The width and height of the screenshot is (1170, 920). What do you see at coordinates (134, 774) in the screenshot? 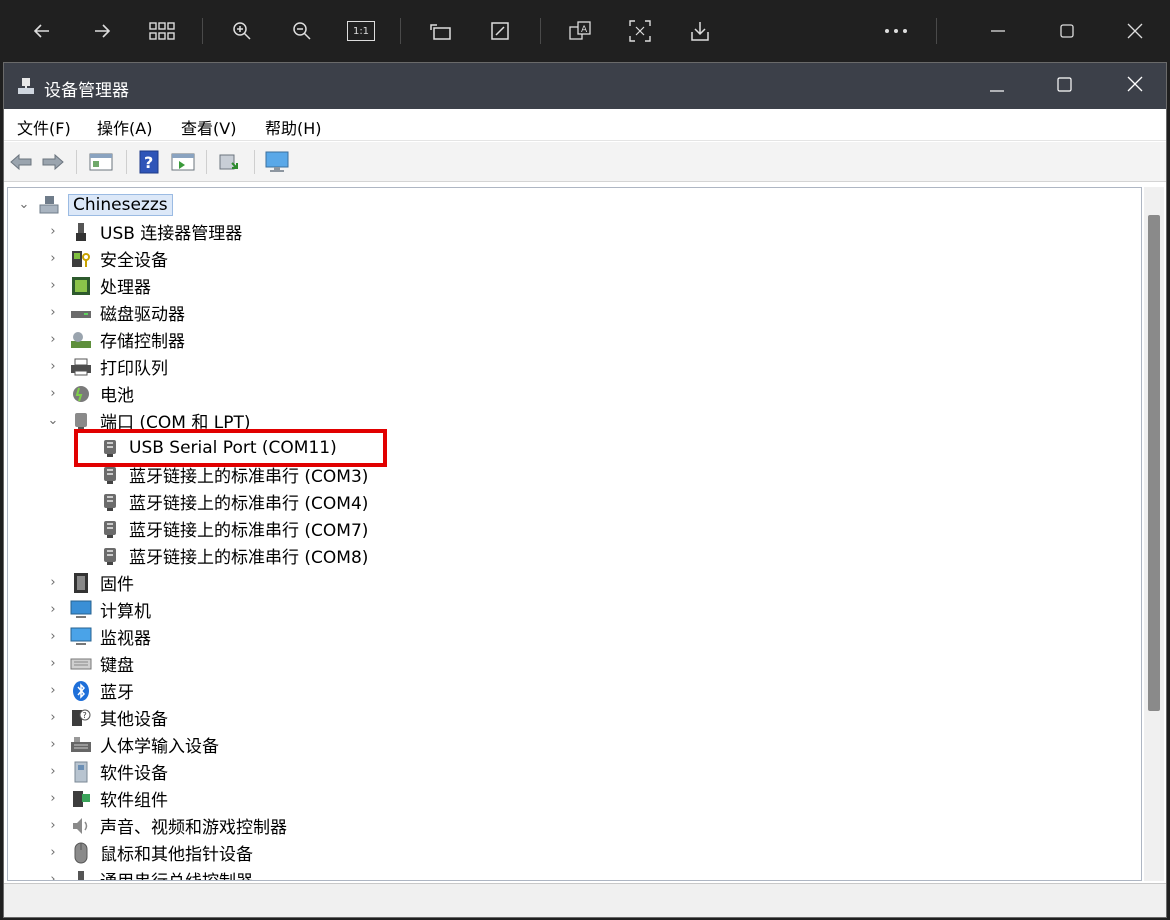
I see `tree-item-label: 软件设备` at bounding box center [134, 774].